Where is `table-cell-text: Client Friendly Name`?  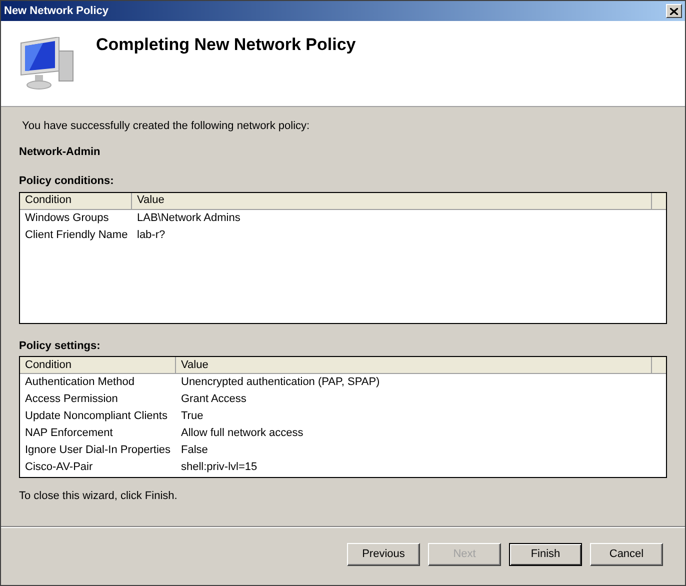 table-cell-text: Client Friendly Name is located at coordinates (76, 235).